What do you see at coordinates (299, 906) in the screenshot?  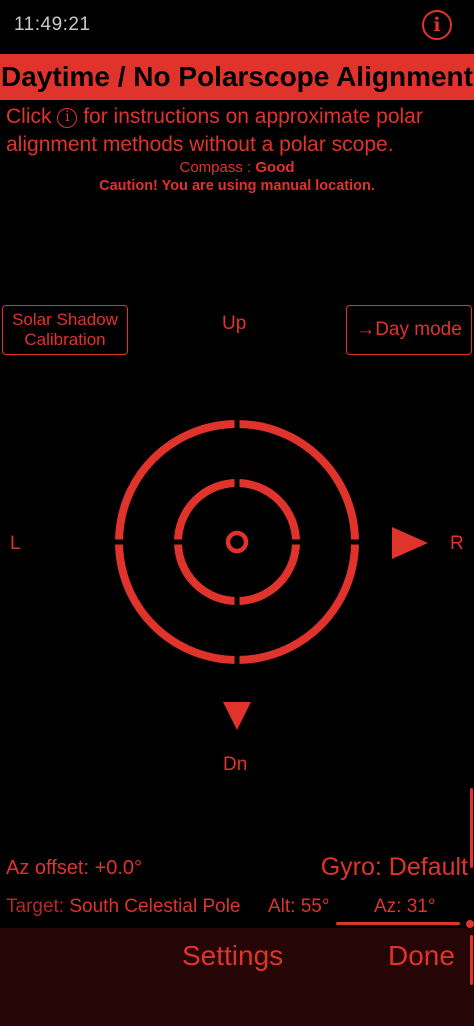 I see `alt-readout: Alt: 55°` at bounding box center [299, 906].